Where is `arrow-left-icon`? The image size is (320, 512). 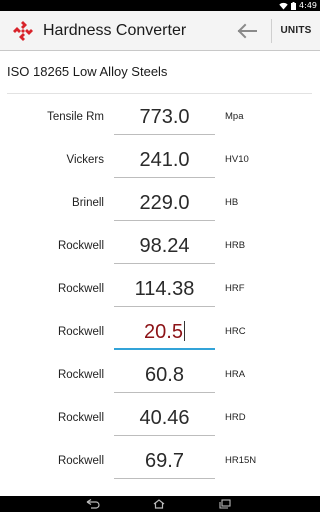
arrow-left-icon is located at coordinates (247, 31).